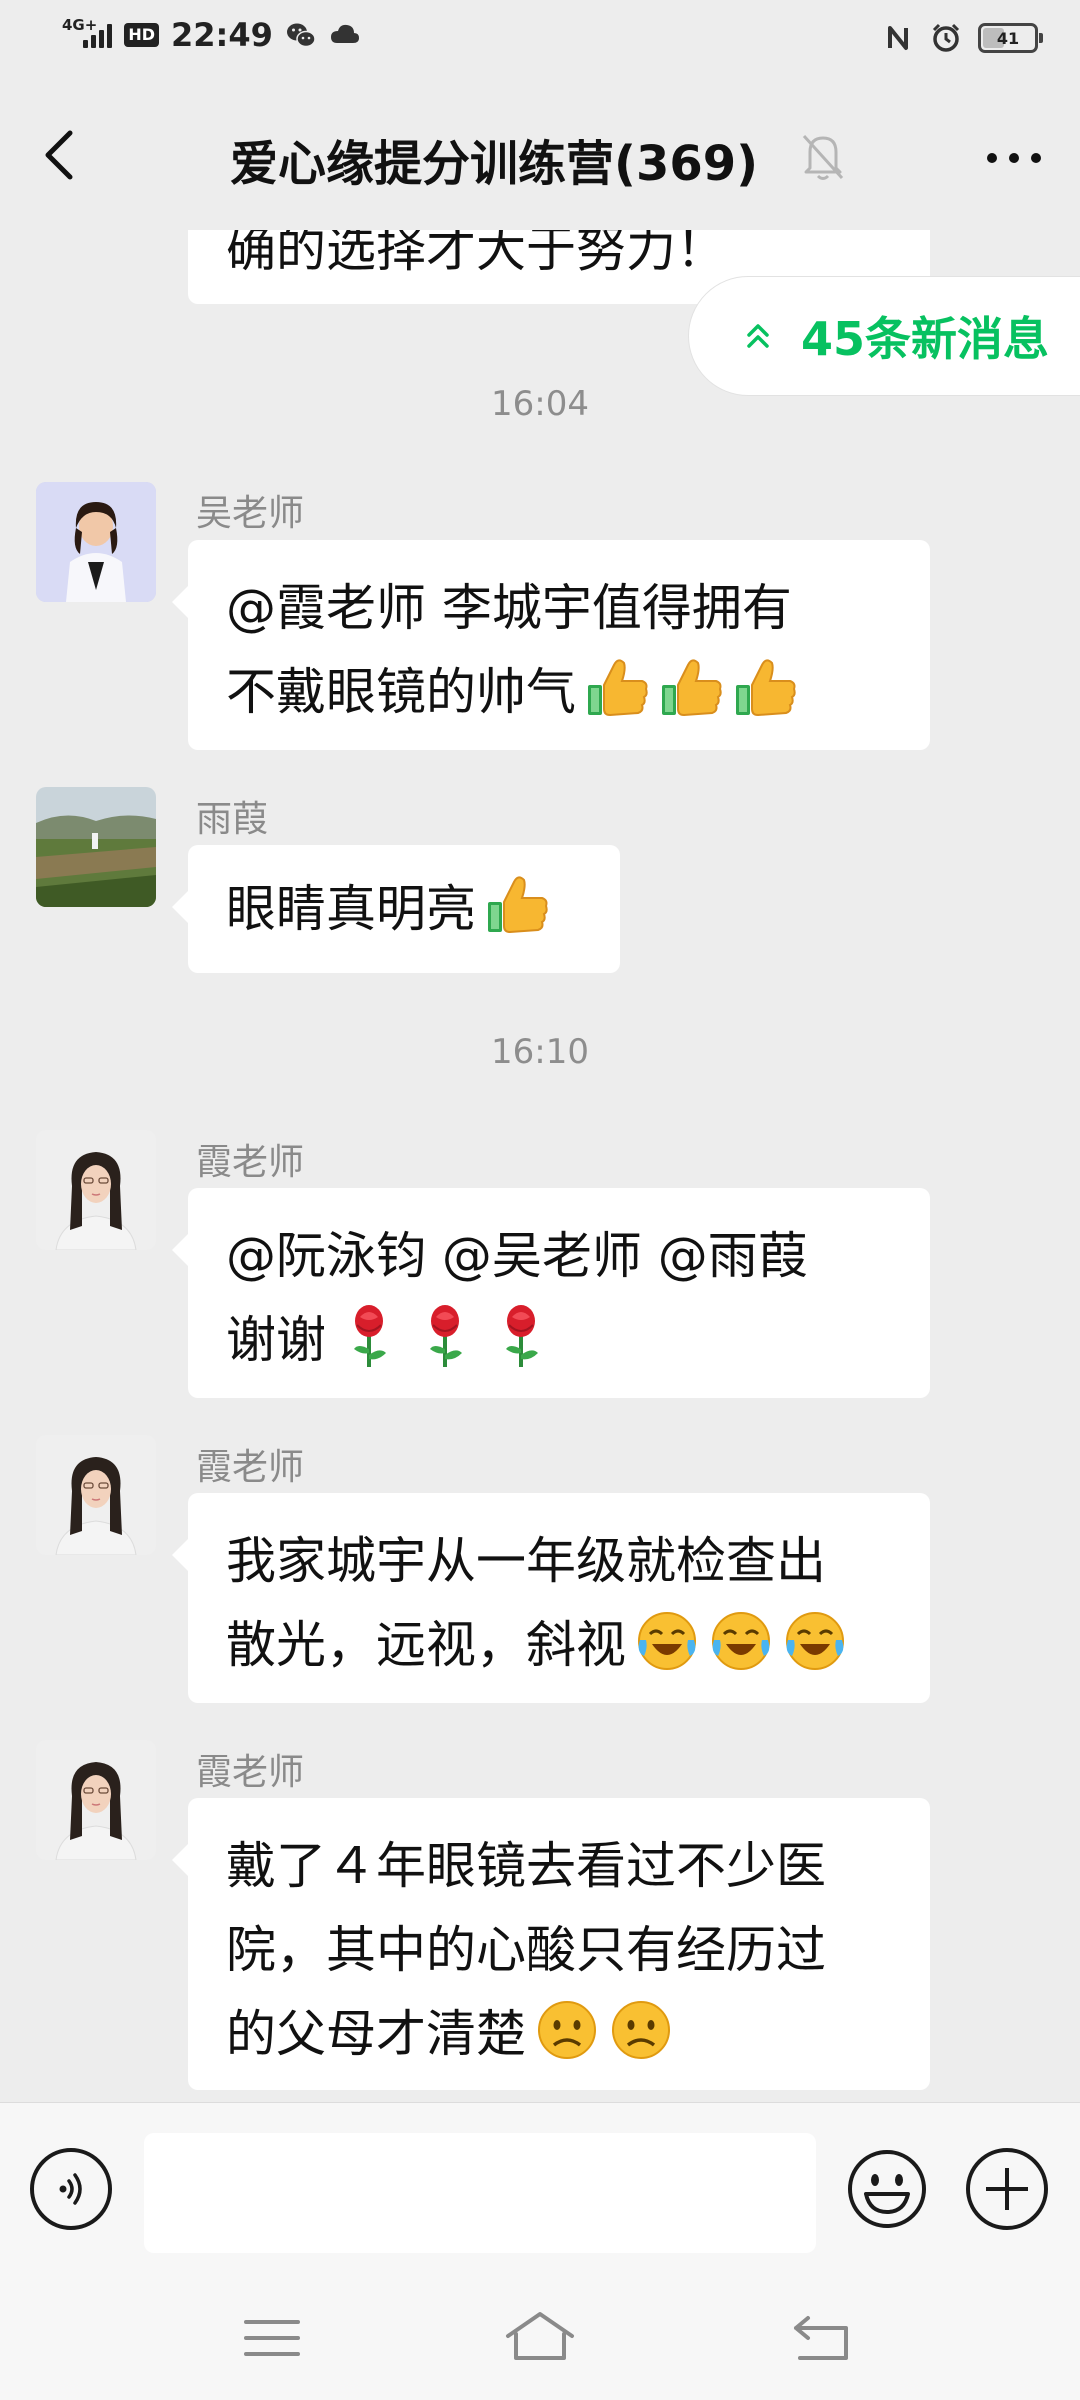  What do you see at coordinates (551, 645) in the screenshot?
I see `message-bubble: @霞老师 李城宇值得拥有 不戴眼镜的帅气` at bounding box center [551, 645].